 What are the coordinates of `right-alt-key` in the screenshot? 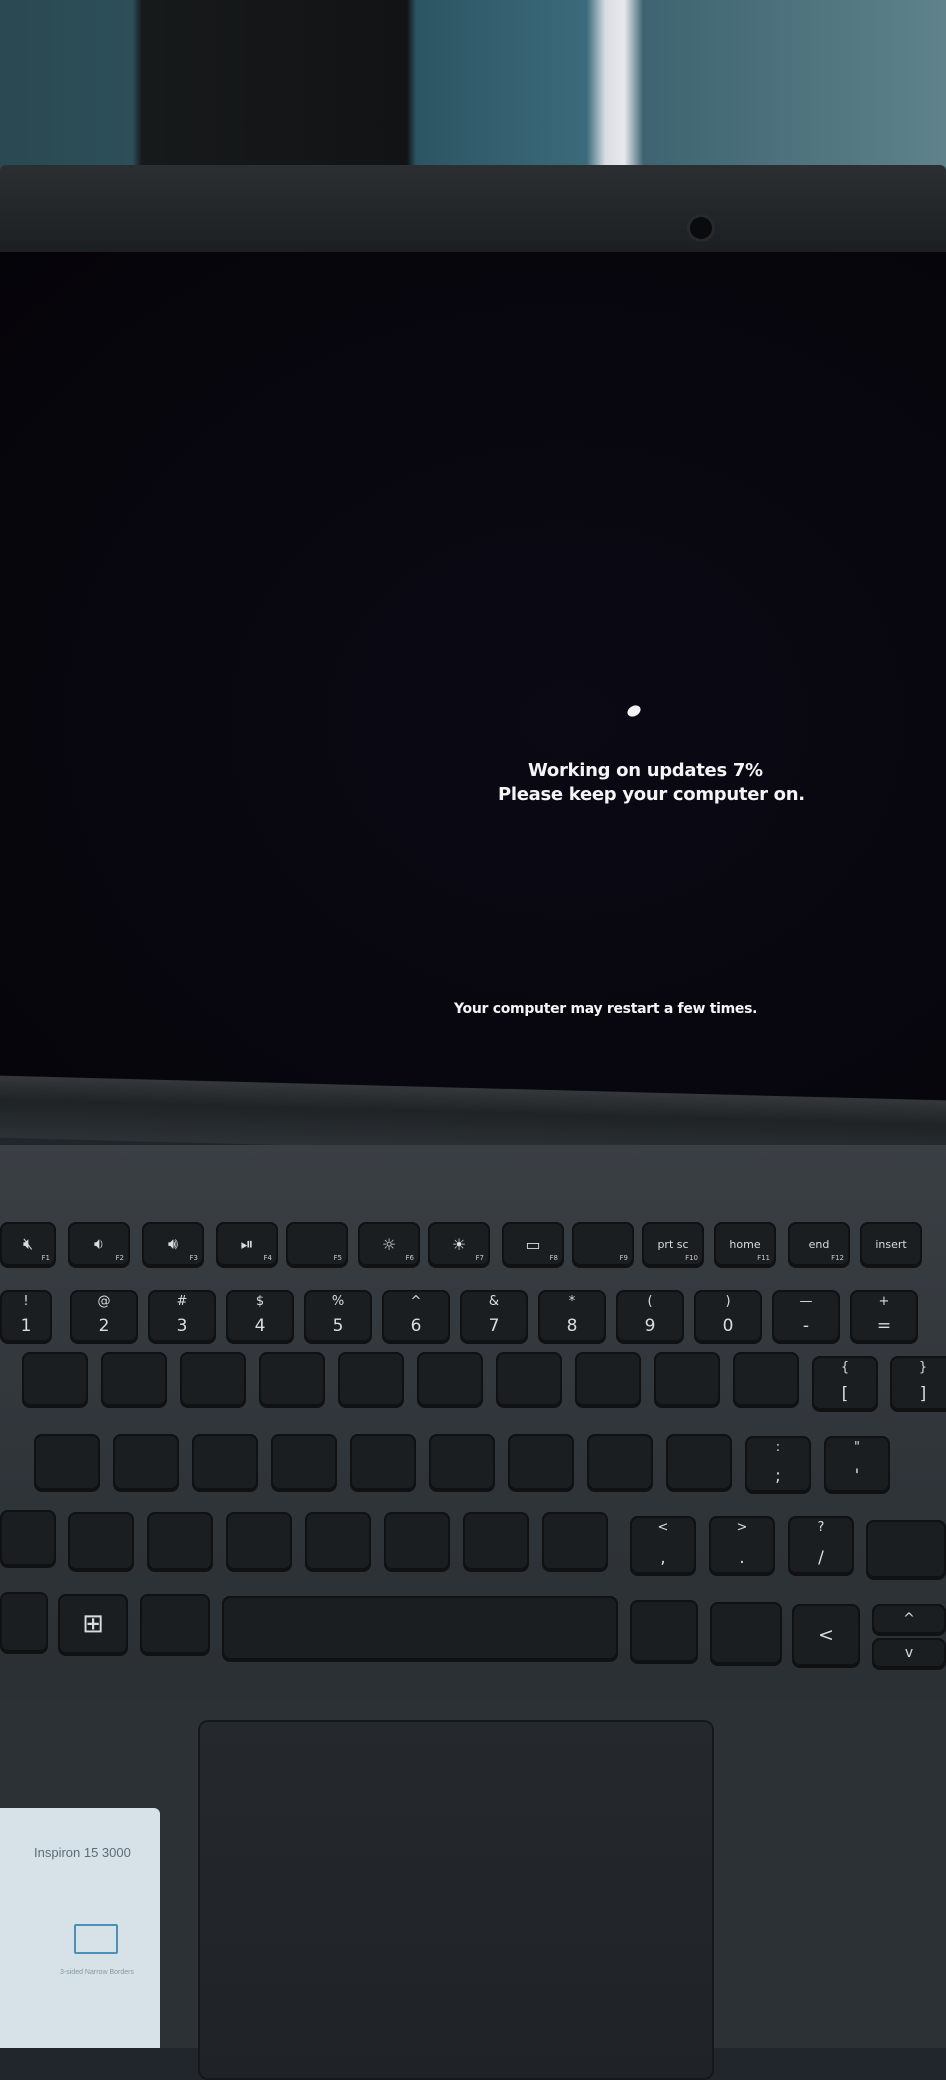 It's located at (664, 1631).